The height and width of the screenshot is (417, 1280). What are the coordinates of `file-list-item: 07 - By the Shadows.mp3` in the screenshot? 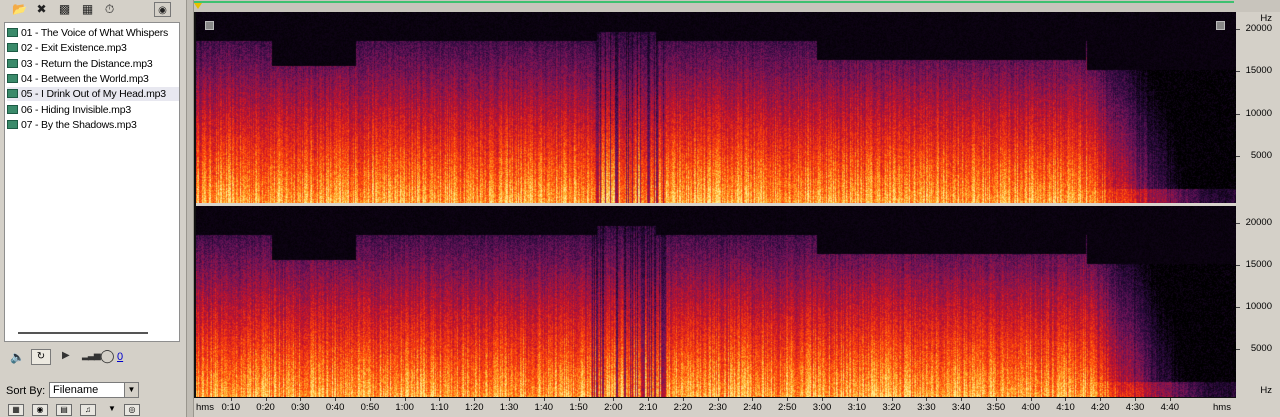 It's located at (93, 125).